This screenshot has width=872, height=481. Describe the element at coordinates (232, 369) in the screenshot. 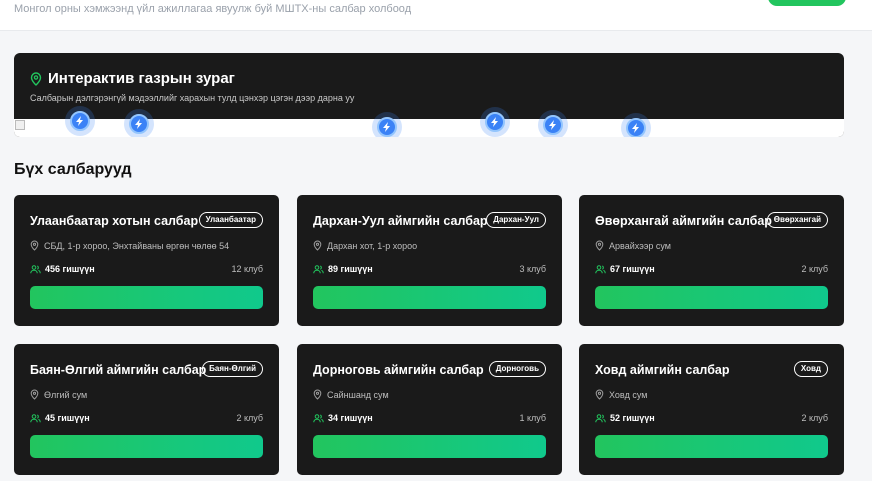

I see `branch-region-badge: Баян-Өлгий` at that location.